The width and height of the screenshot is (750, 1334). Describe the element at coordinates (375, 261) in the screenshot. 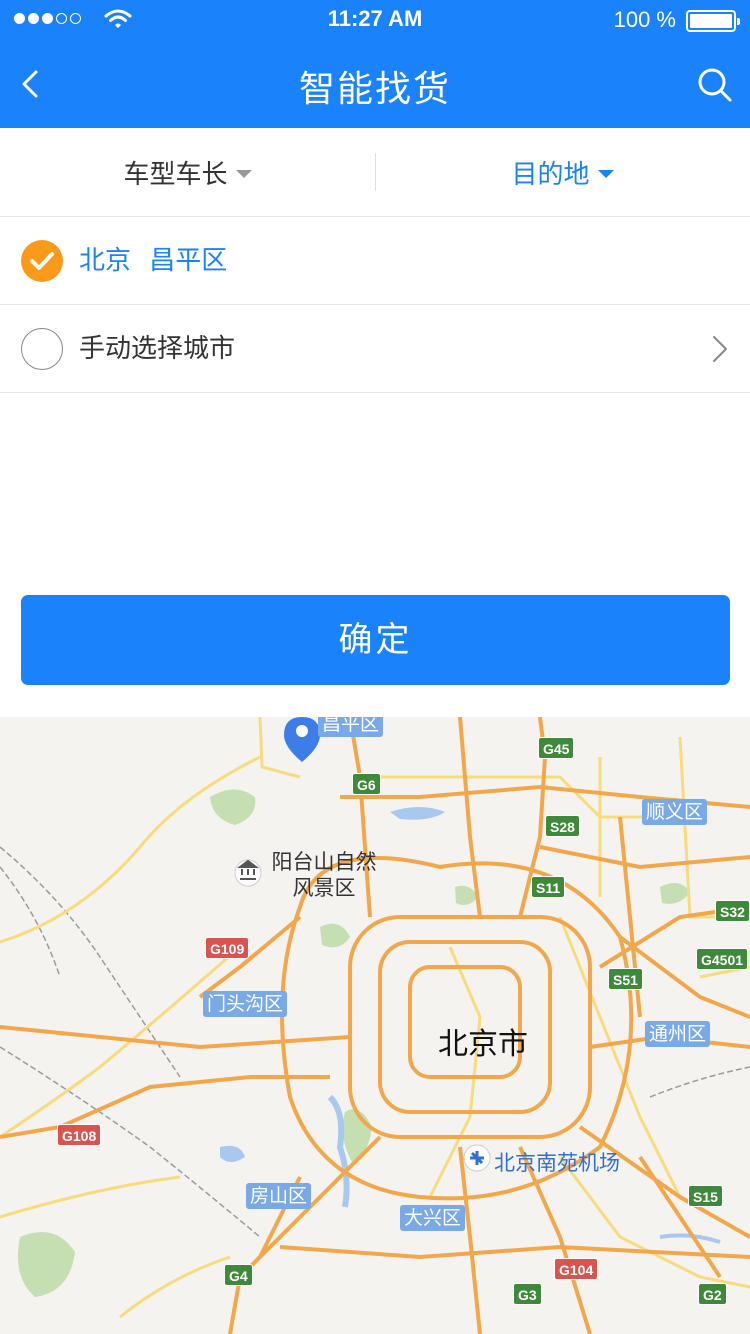

I see `option-current-location: 北京 昌平区` at that location.